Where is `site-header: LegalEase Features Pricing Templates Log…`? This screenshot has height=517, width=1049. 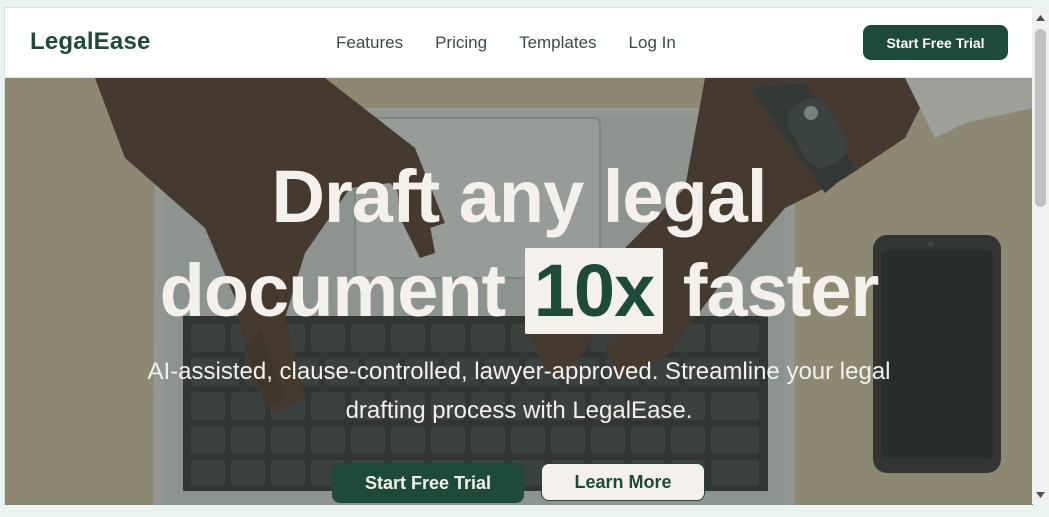
site-header: LegalEase Features Pricing Templates Log… is located at coordinates (519, 43).